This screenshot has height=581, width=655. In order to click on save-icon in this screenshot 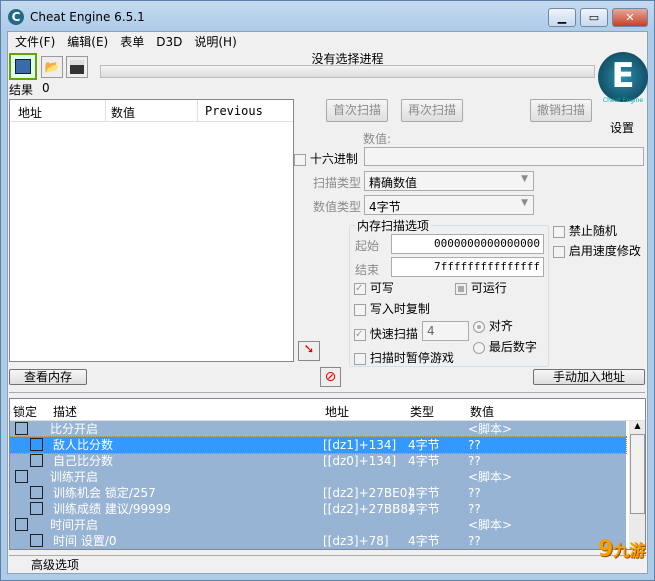, I will do `click(77, 67)`.